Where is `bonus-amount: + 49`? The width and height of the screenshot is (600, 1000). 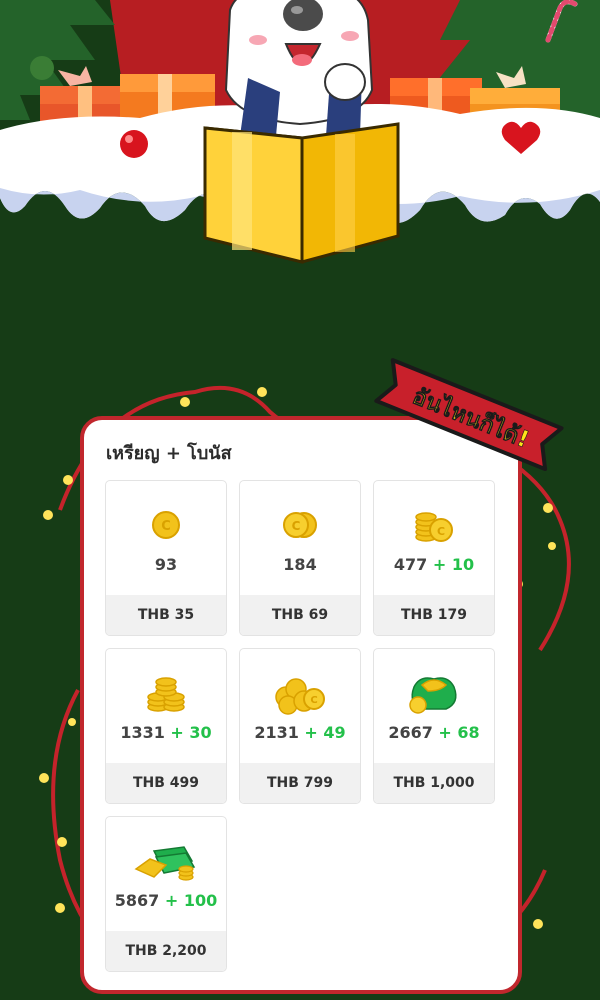 bonus-amount: + 49 is located at coordinates (325, 732).